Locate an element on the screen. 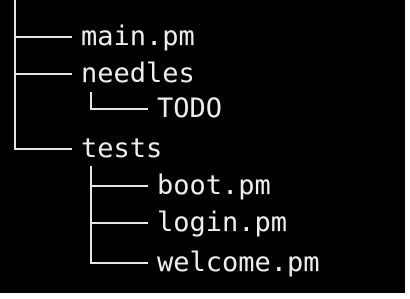 The image size is (410, 299). file-main-pm: main.pm is located at coordinates (138, 37).